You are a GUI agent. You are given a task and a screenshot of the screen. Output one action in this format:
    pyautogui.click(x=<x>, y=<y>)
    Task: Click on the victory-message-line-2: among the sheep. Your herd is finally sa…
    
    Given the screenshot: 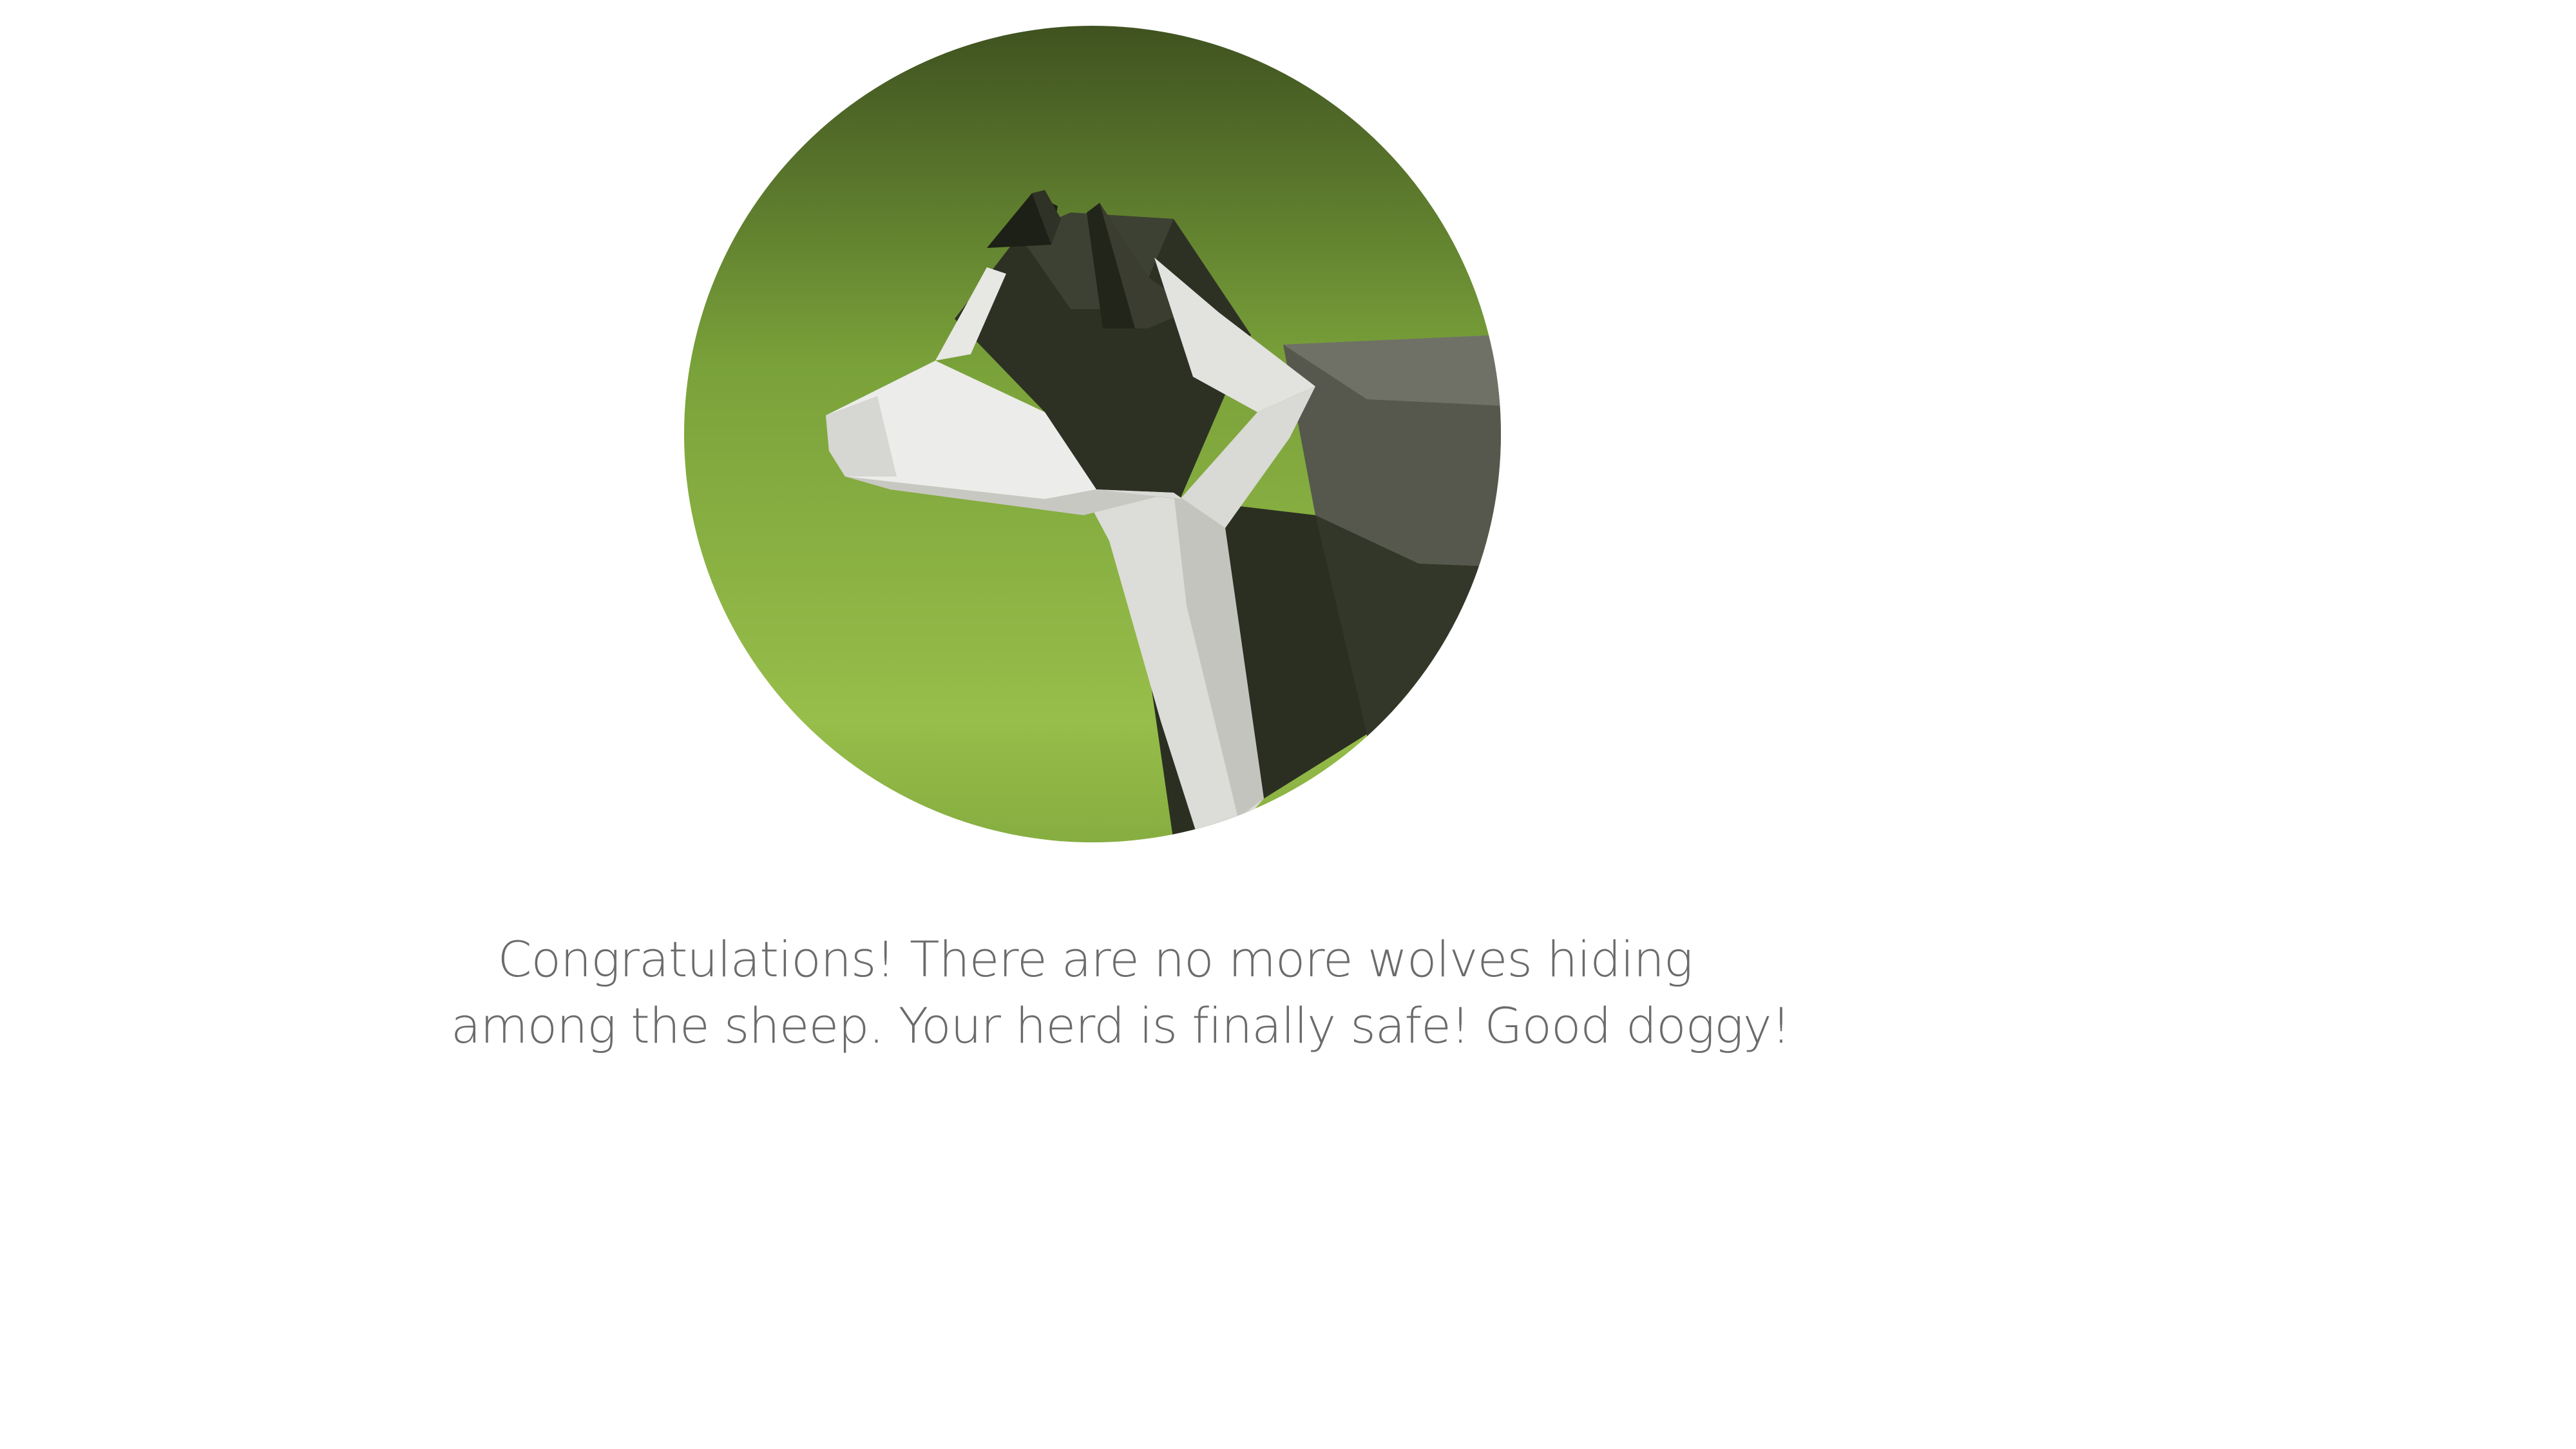 What is the action you would take?
    pyautogui.click(x=1121, y=1026)
    